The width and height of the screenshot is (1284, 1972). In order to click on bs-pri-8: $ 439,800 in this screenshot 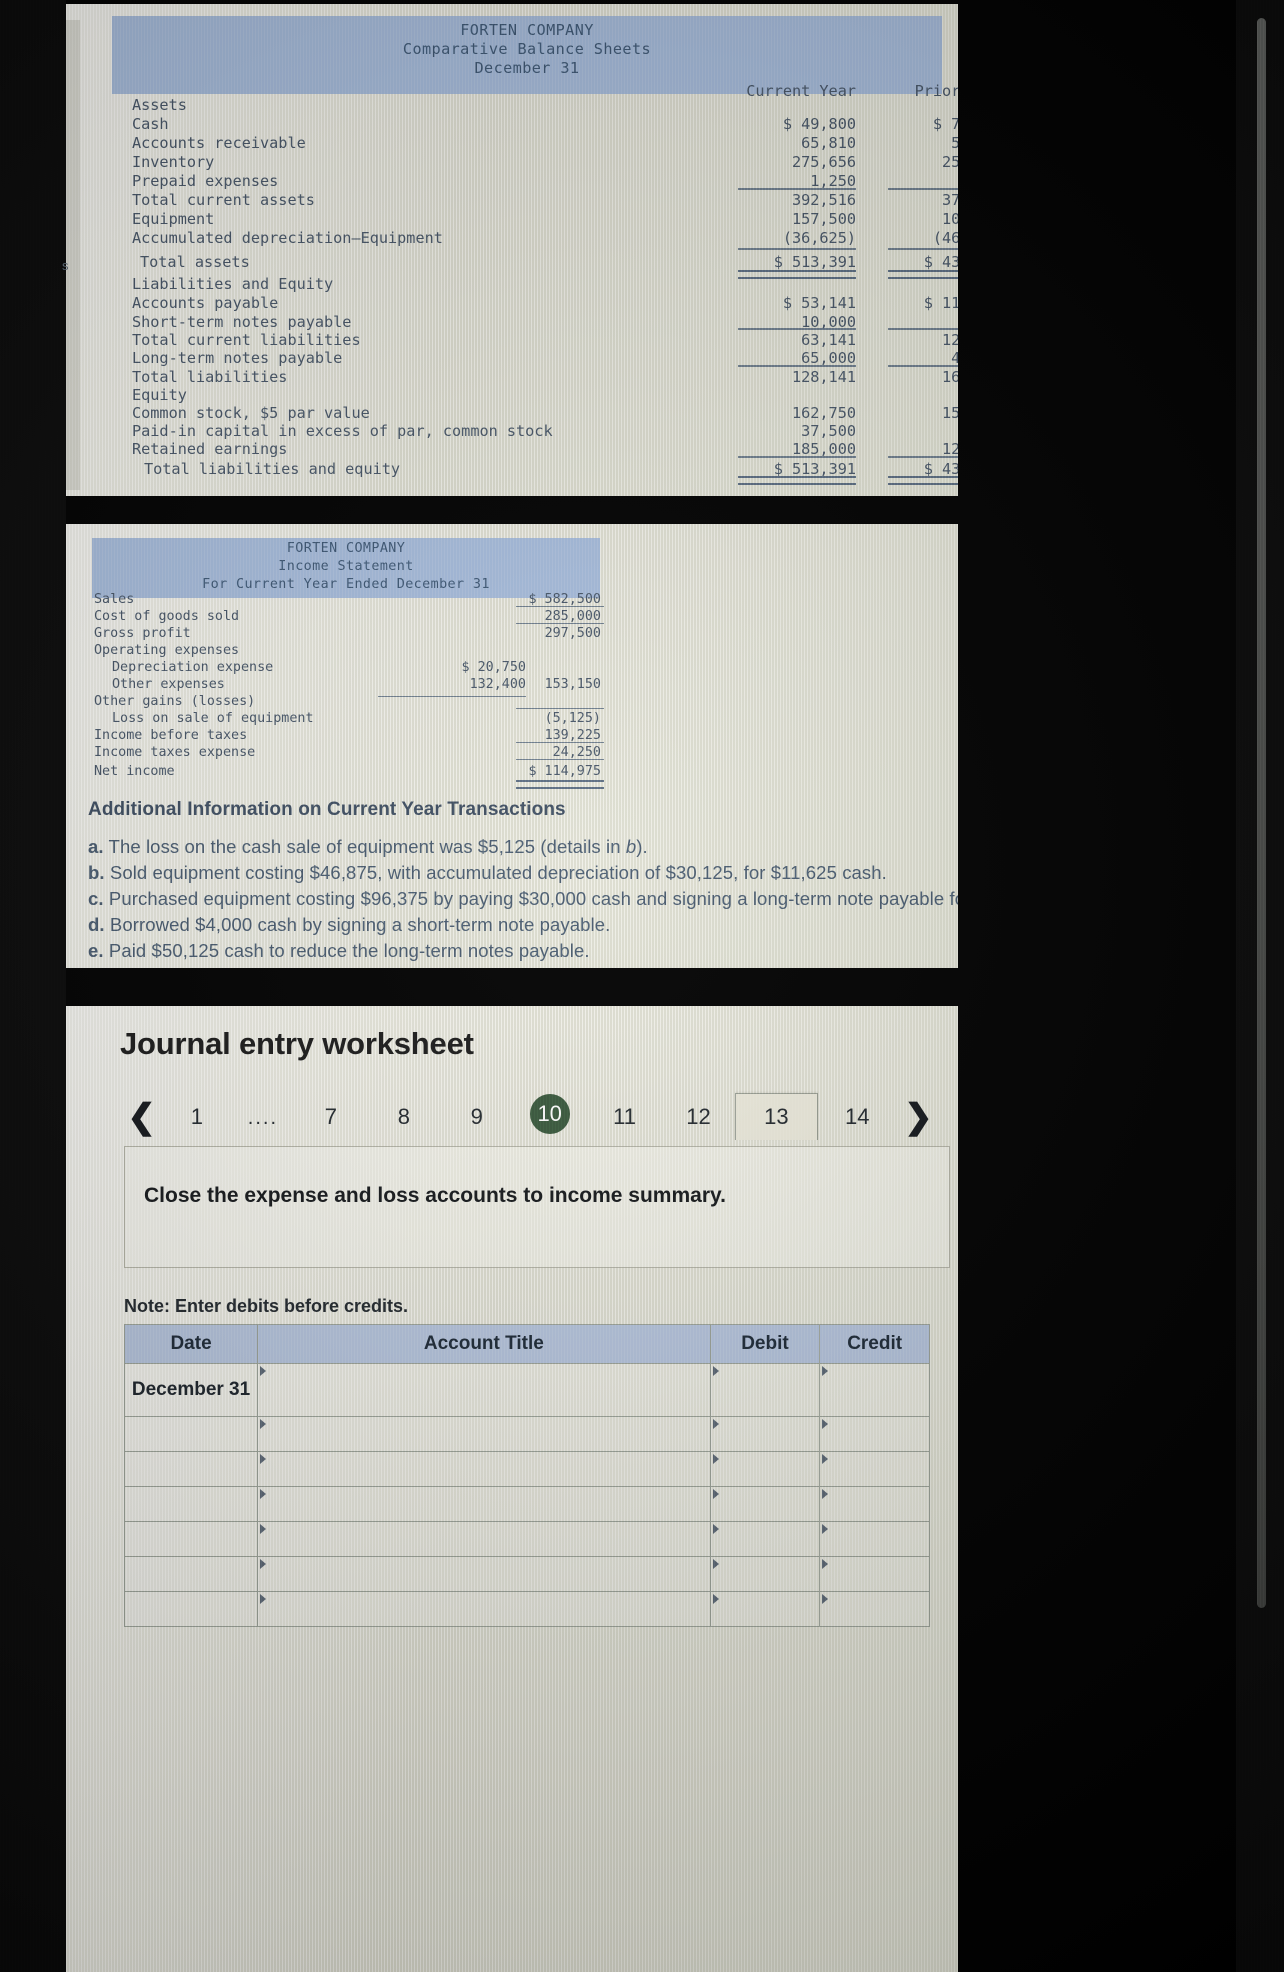, I will do `click(940, 262)`.